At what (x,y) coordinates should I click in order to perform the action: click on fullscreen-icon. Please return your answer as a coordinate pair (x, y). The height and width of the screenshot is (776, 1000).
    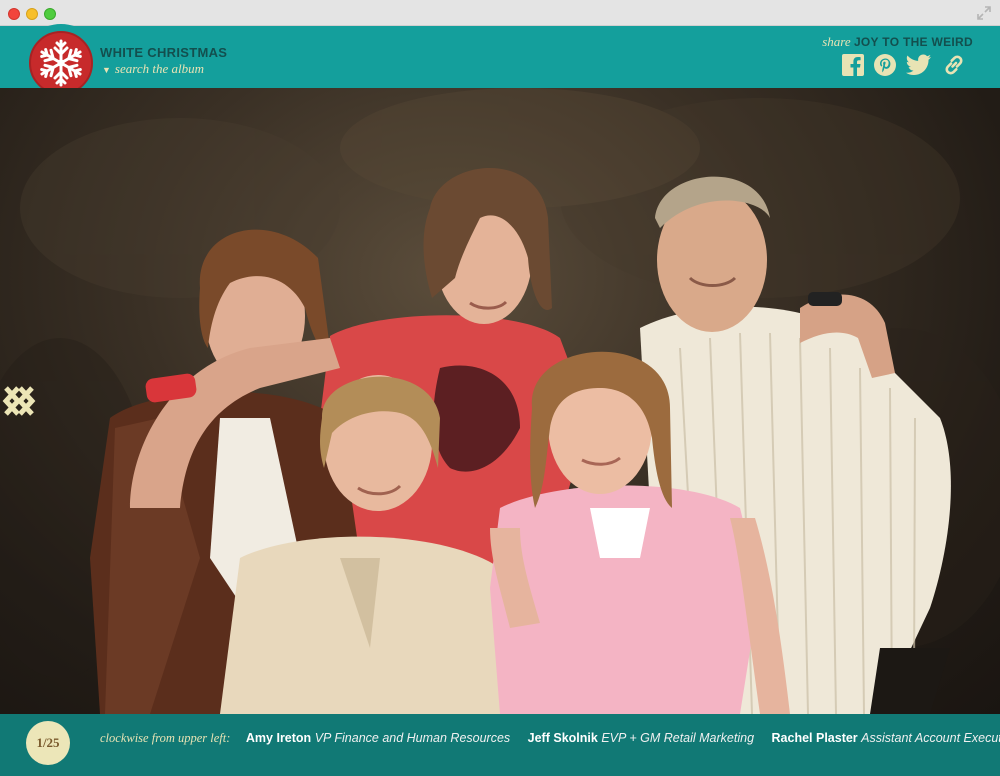
    Looking at the image, I should click on (984, 13).